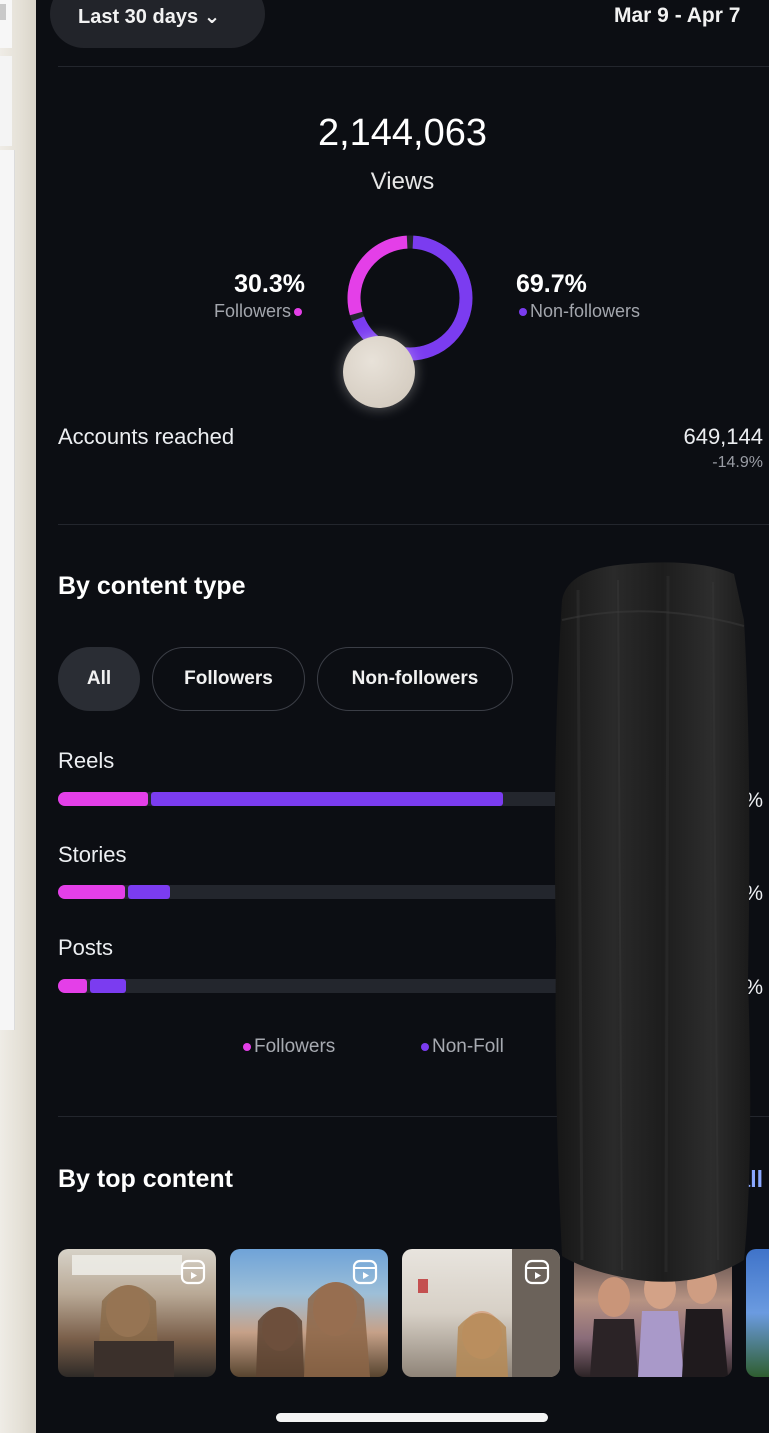 This screenshot has width=769, height=1433. I want to click on content-type-title: By content type, so click(152, 586).